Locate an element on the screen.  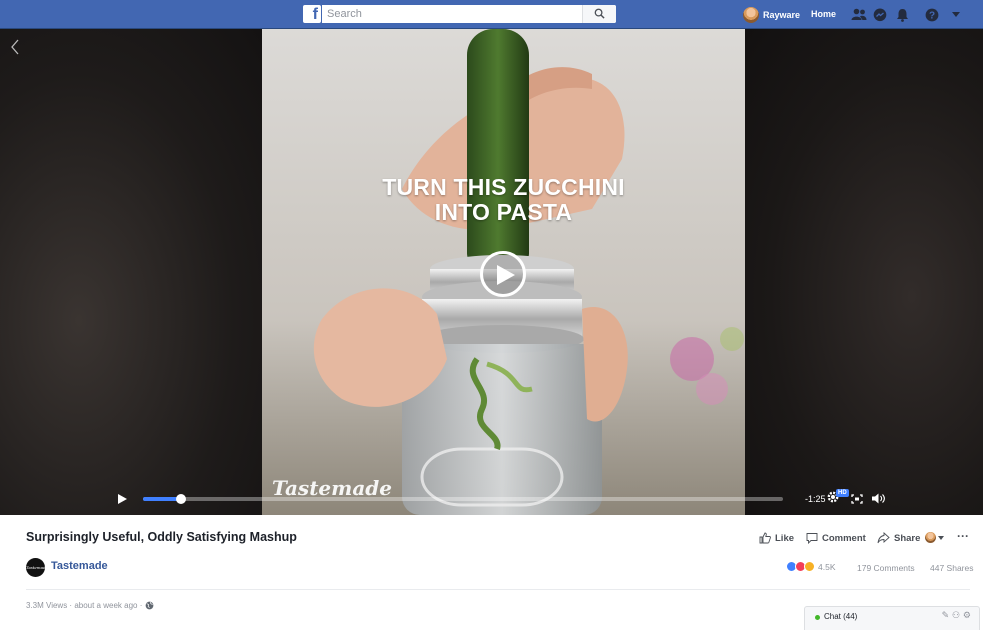
views-text: 3.3M Views · about a week ago · is located at coordinates (84, 605).